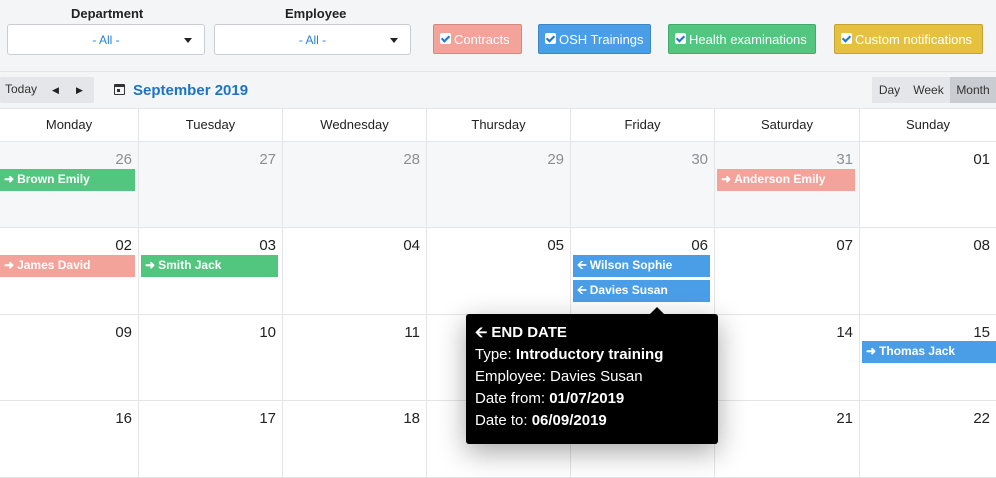 This screenshot has height=478, width=996. Describe the element at coordinates (780, 179) in the screenshot. I see `event-label: Anderson Emily` at that location.